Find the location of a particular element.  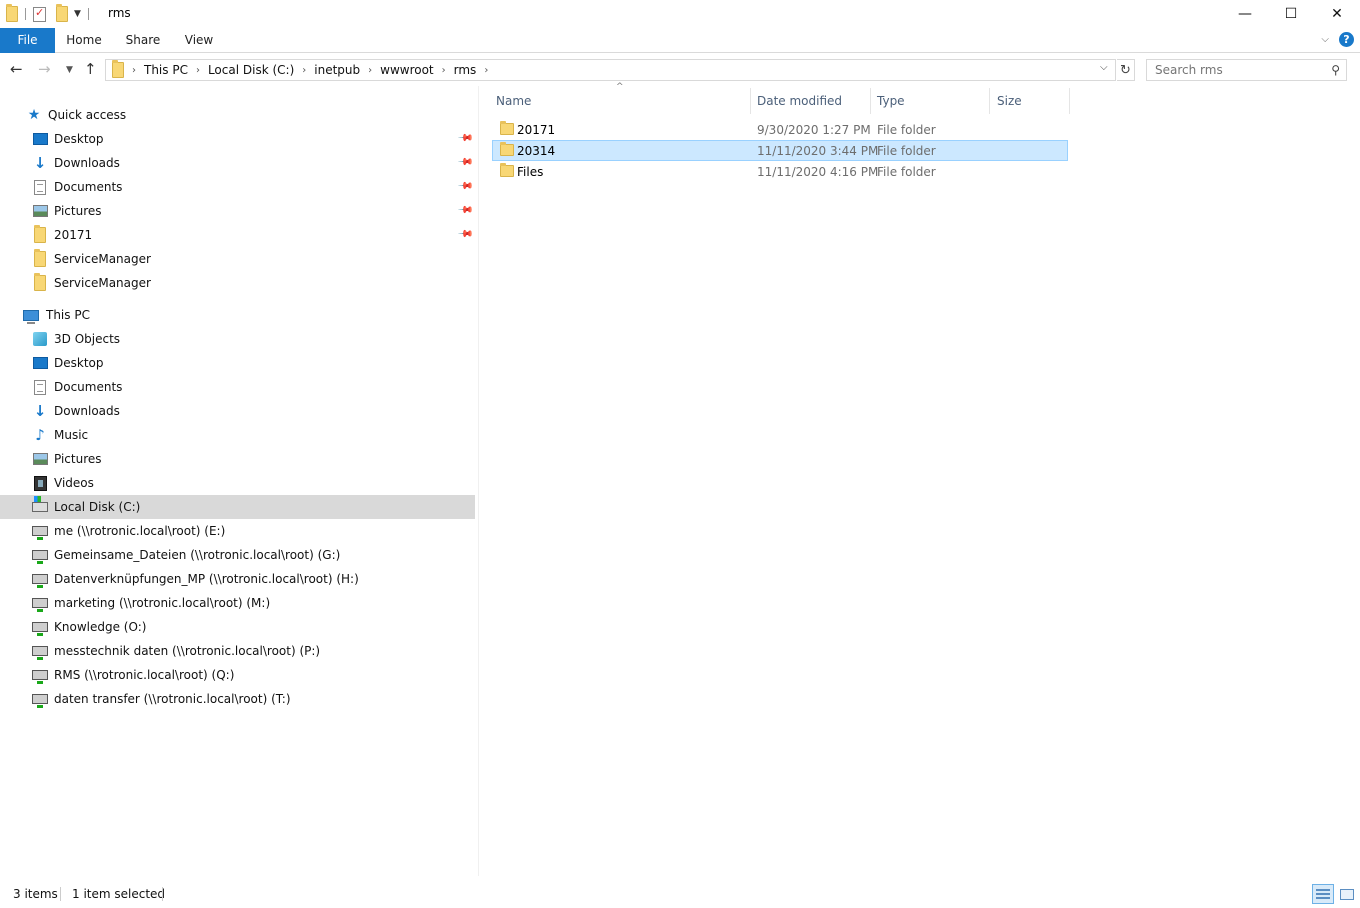

nav-this-pc: This PC is located at coordinates (237, 315).